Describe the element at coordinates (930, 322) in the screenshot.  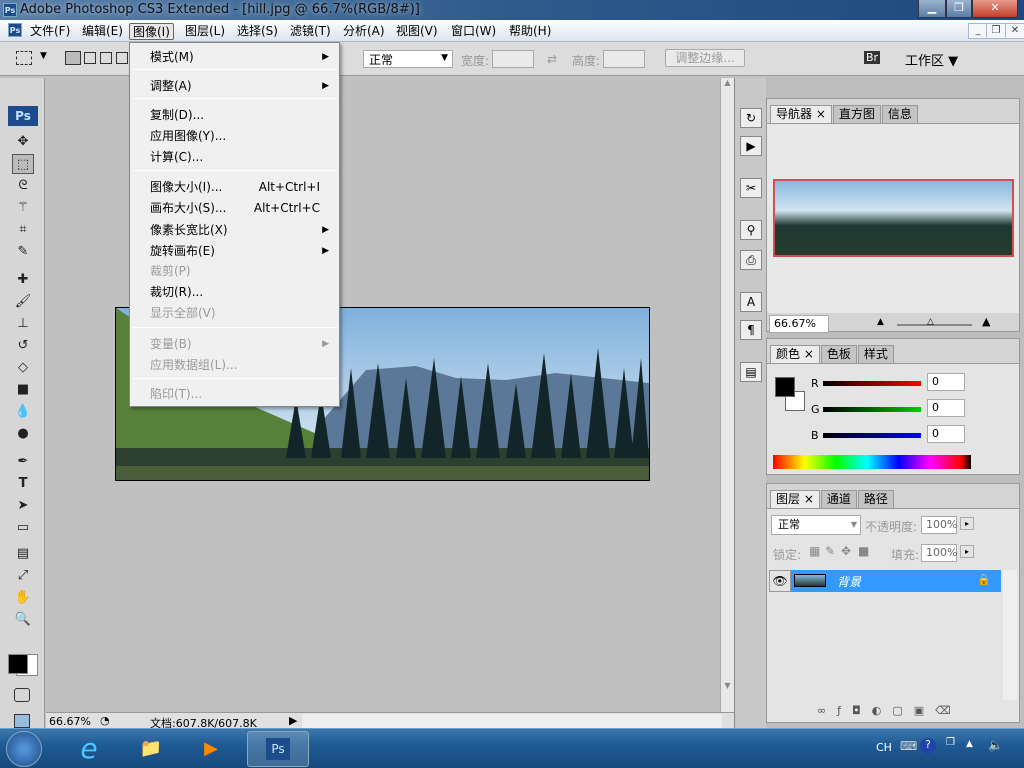
I see `zoom-slider-handle: △` at that location.